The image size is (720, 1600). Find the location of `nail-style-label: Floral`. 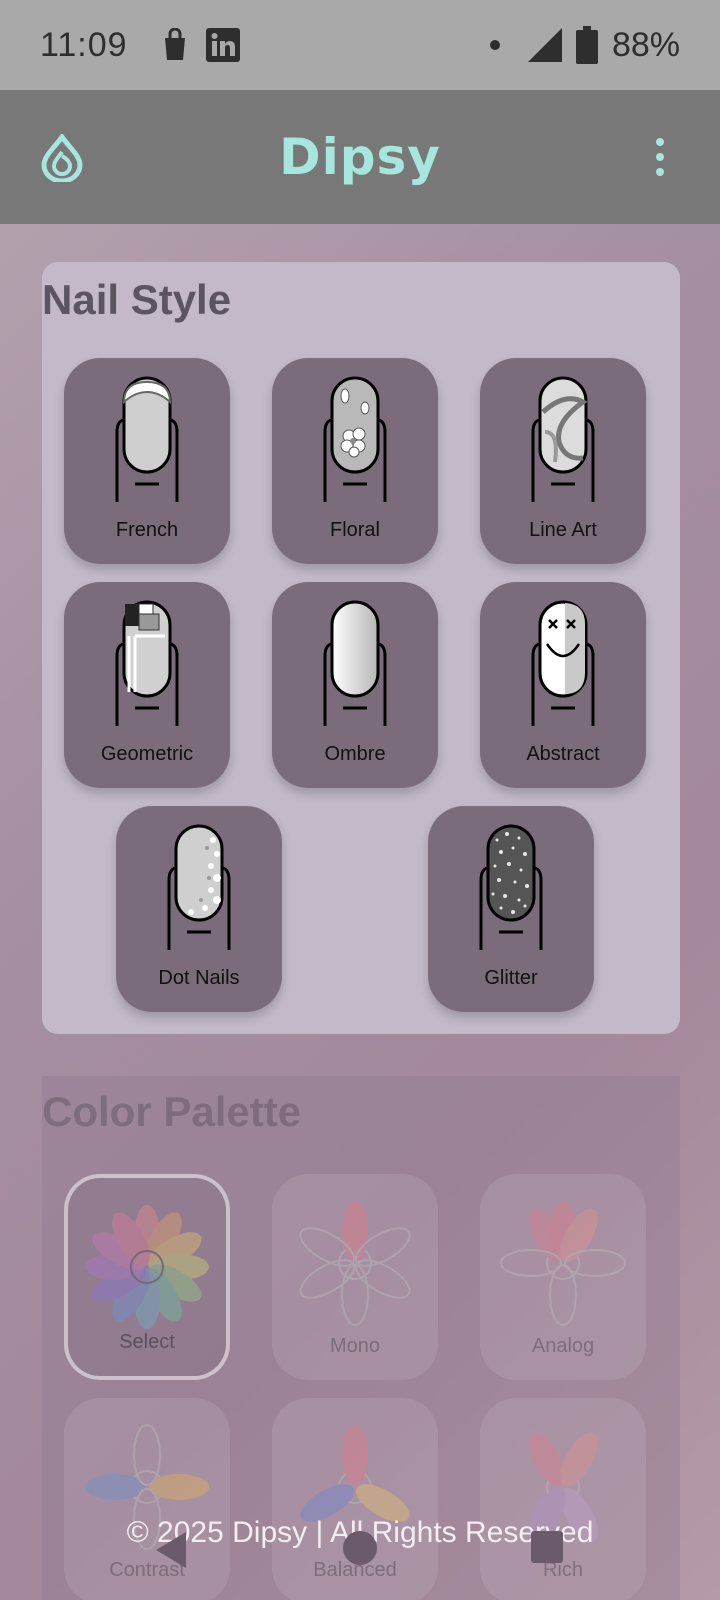

nail-style-label: Floral is located at coordinates (354, 530).